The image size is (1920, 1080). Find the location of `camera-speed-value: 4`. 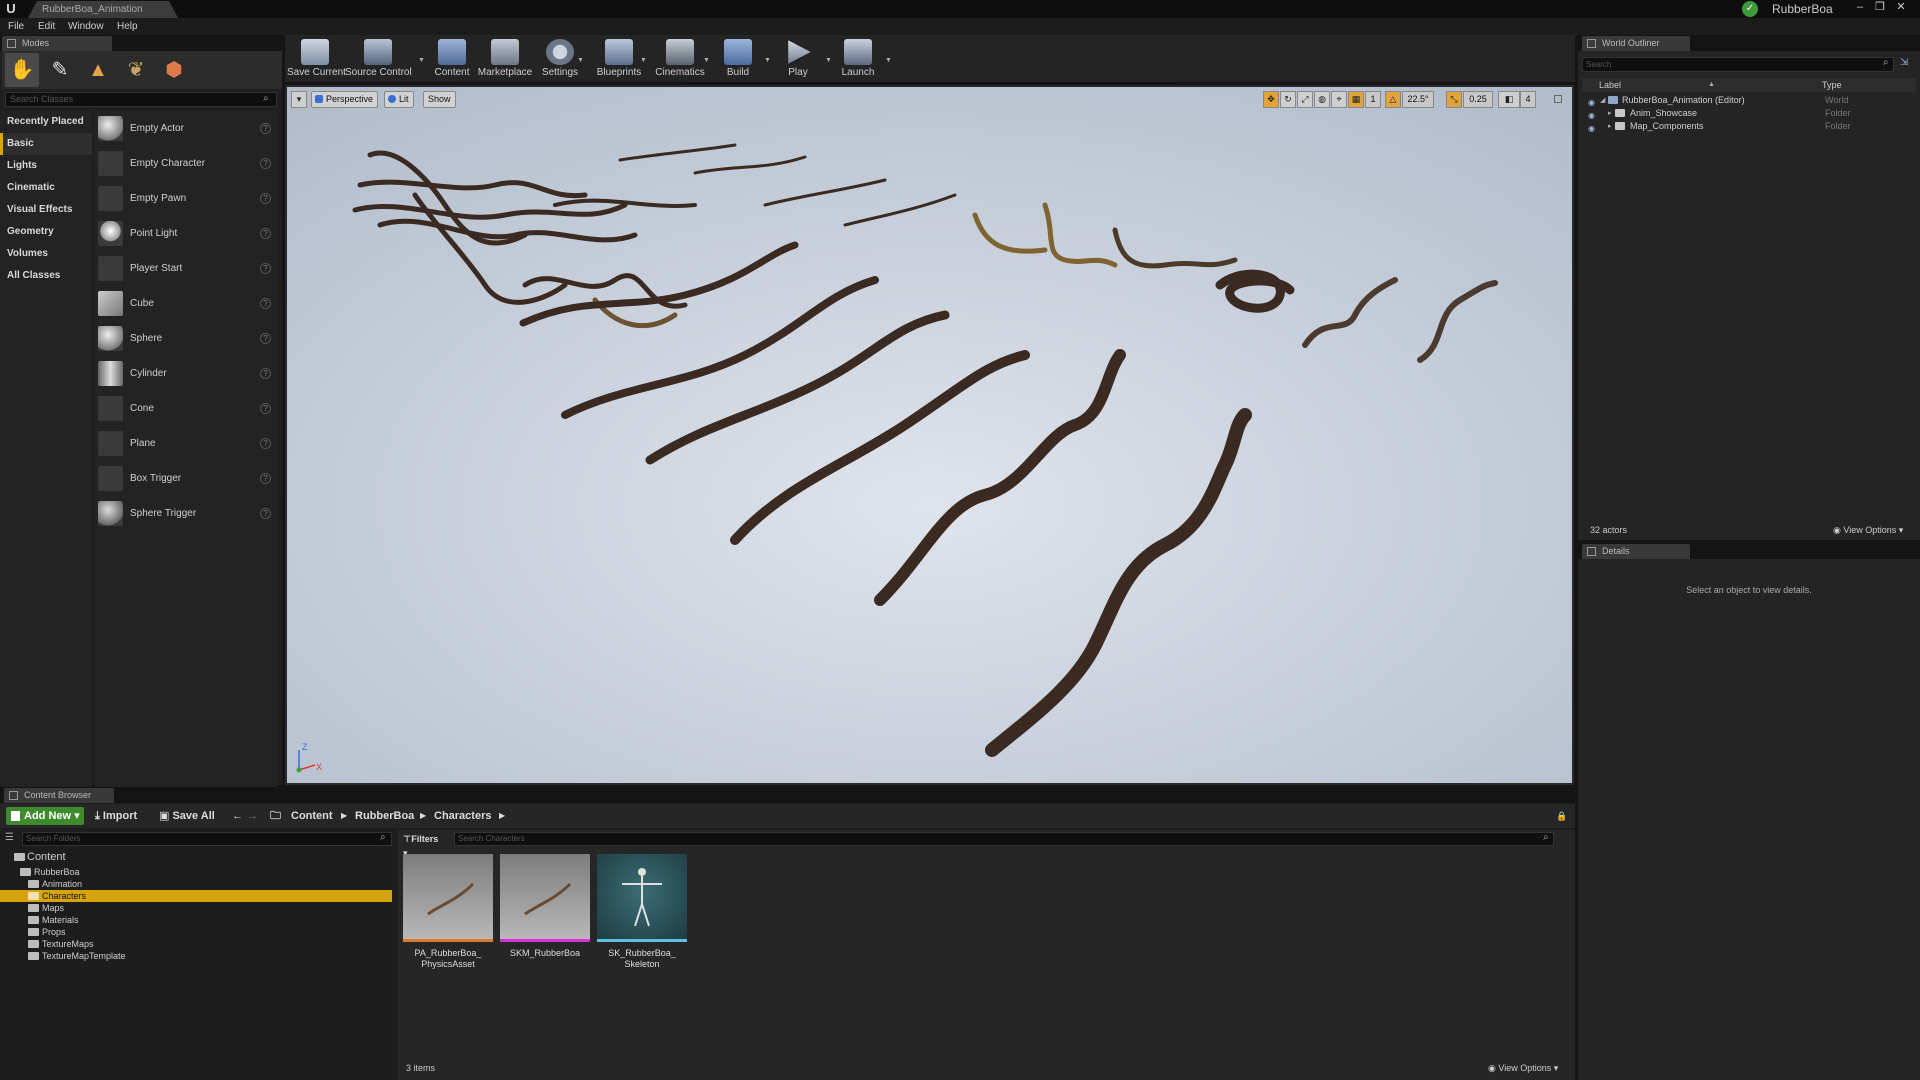

camera-speed-value: 4 is located at coordinates (1528, 99).